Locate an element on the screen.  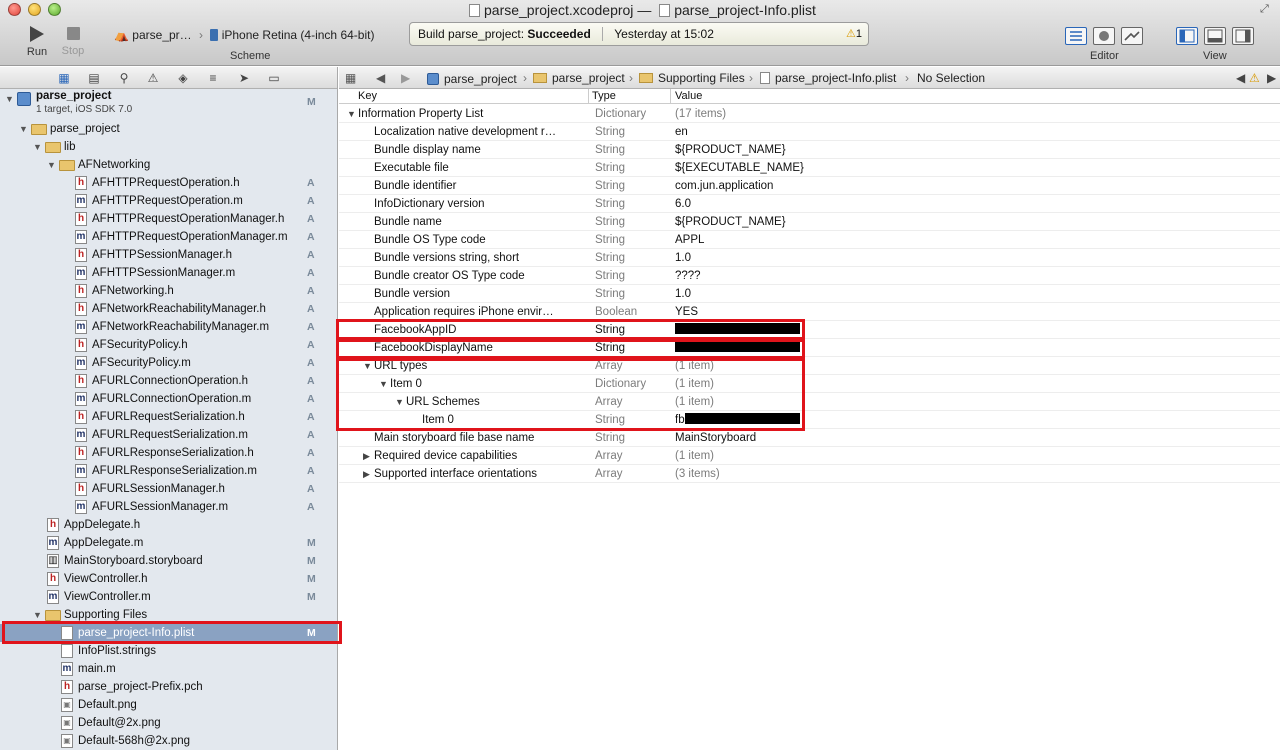
disclosure-closed-icon: ▶ is located at coordinates (366, 474).